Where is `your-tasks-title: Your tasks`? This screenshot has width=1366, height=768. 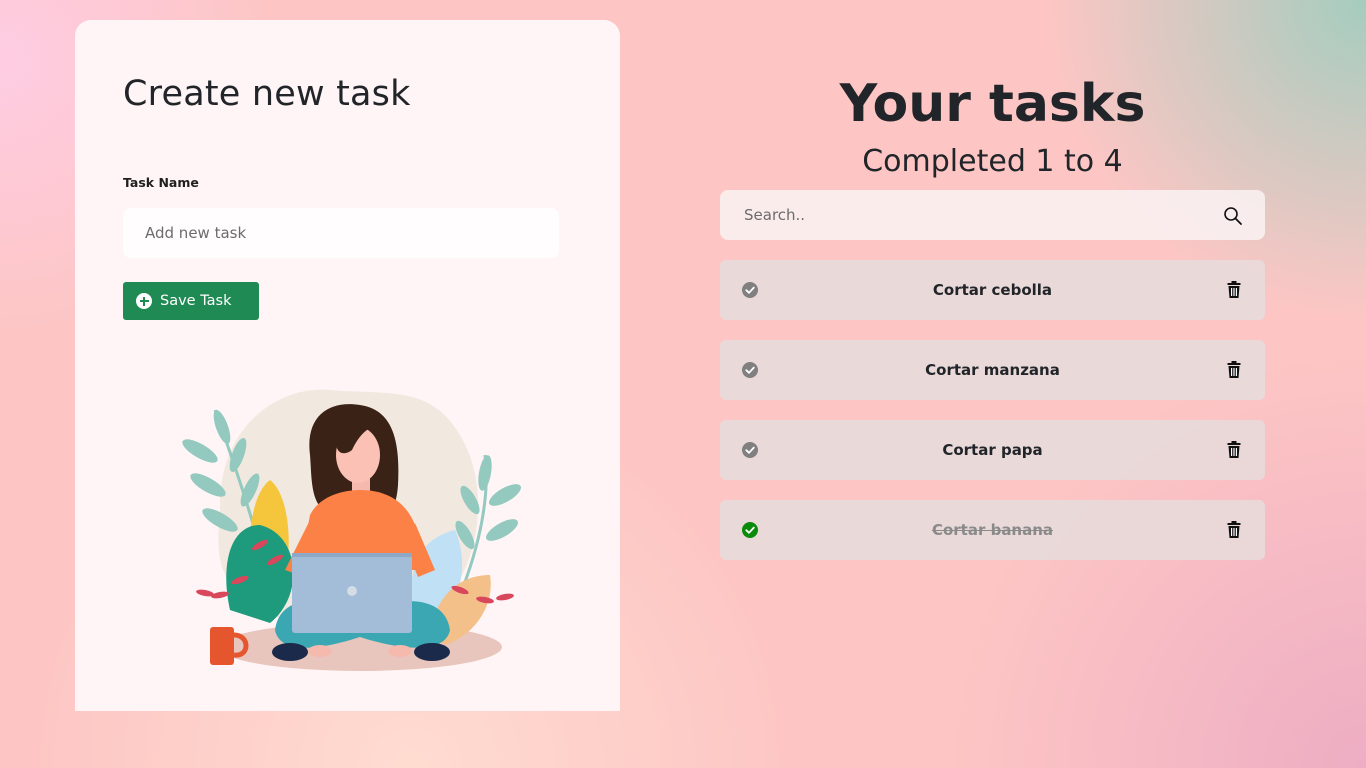 your-tasks-title: Your tasks is located at coordinates (992, 104).